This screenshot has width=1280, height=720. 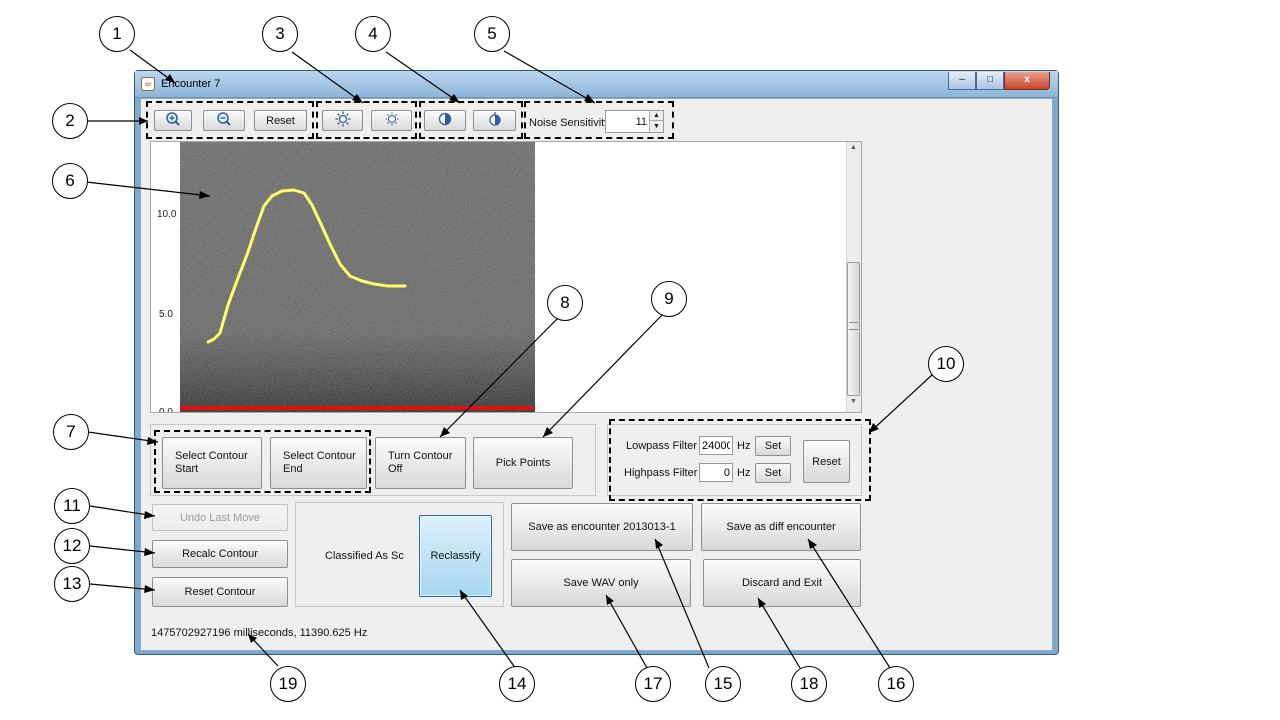 What do you see at coordinates (565, 303) in the screenshot?
I see `callout-8: 8` at bounding box center [565, 303].